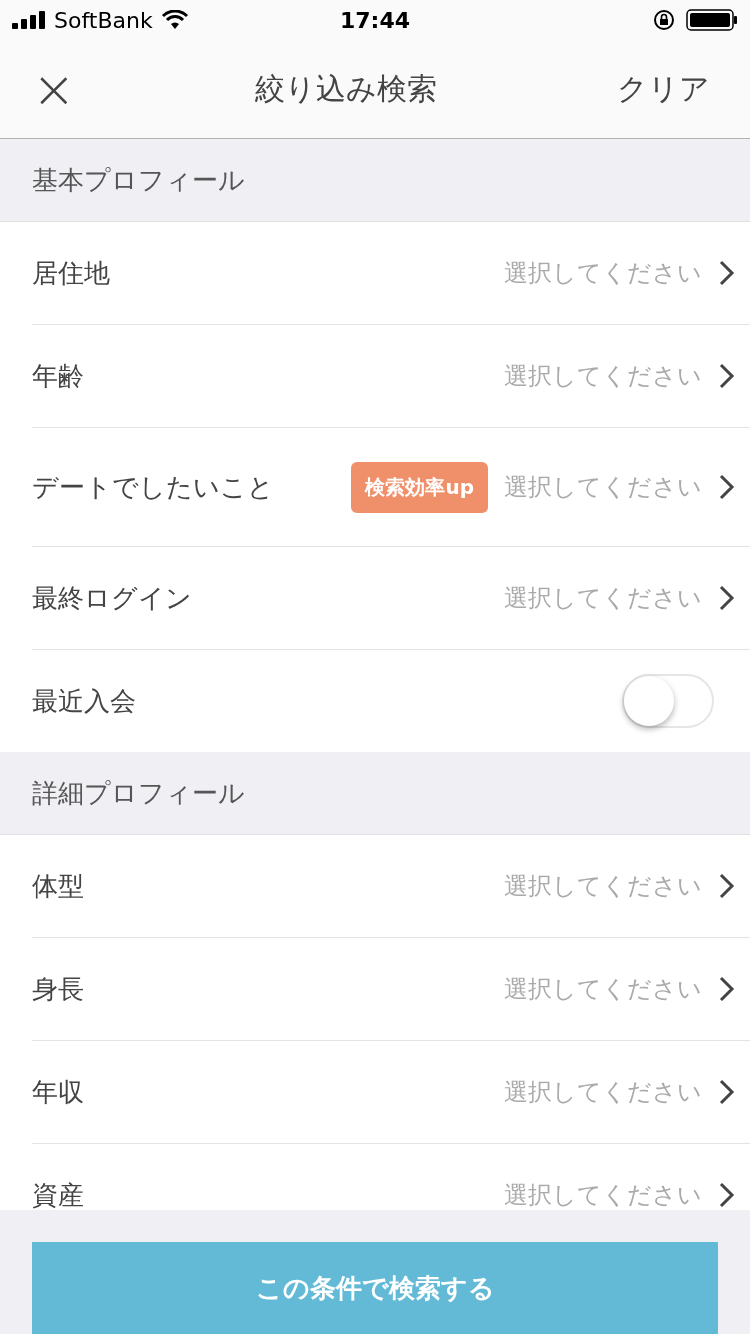 The width and height of the screenshot is (750, 1334). Describe the element at coordinates (391, 376) in the screenshot. I see `filter-row: 年齢 選択してください` at that location.